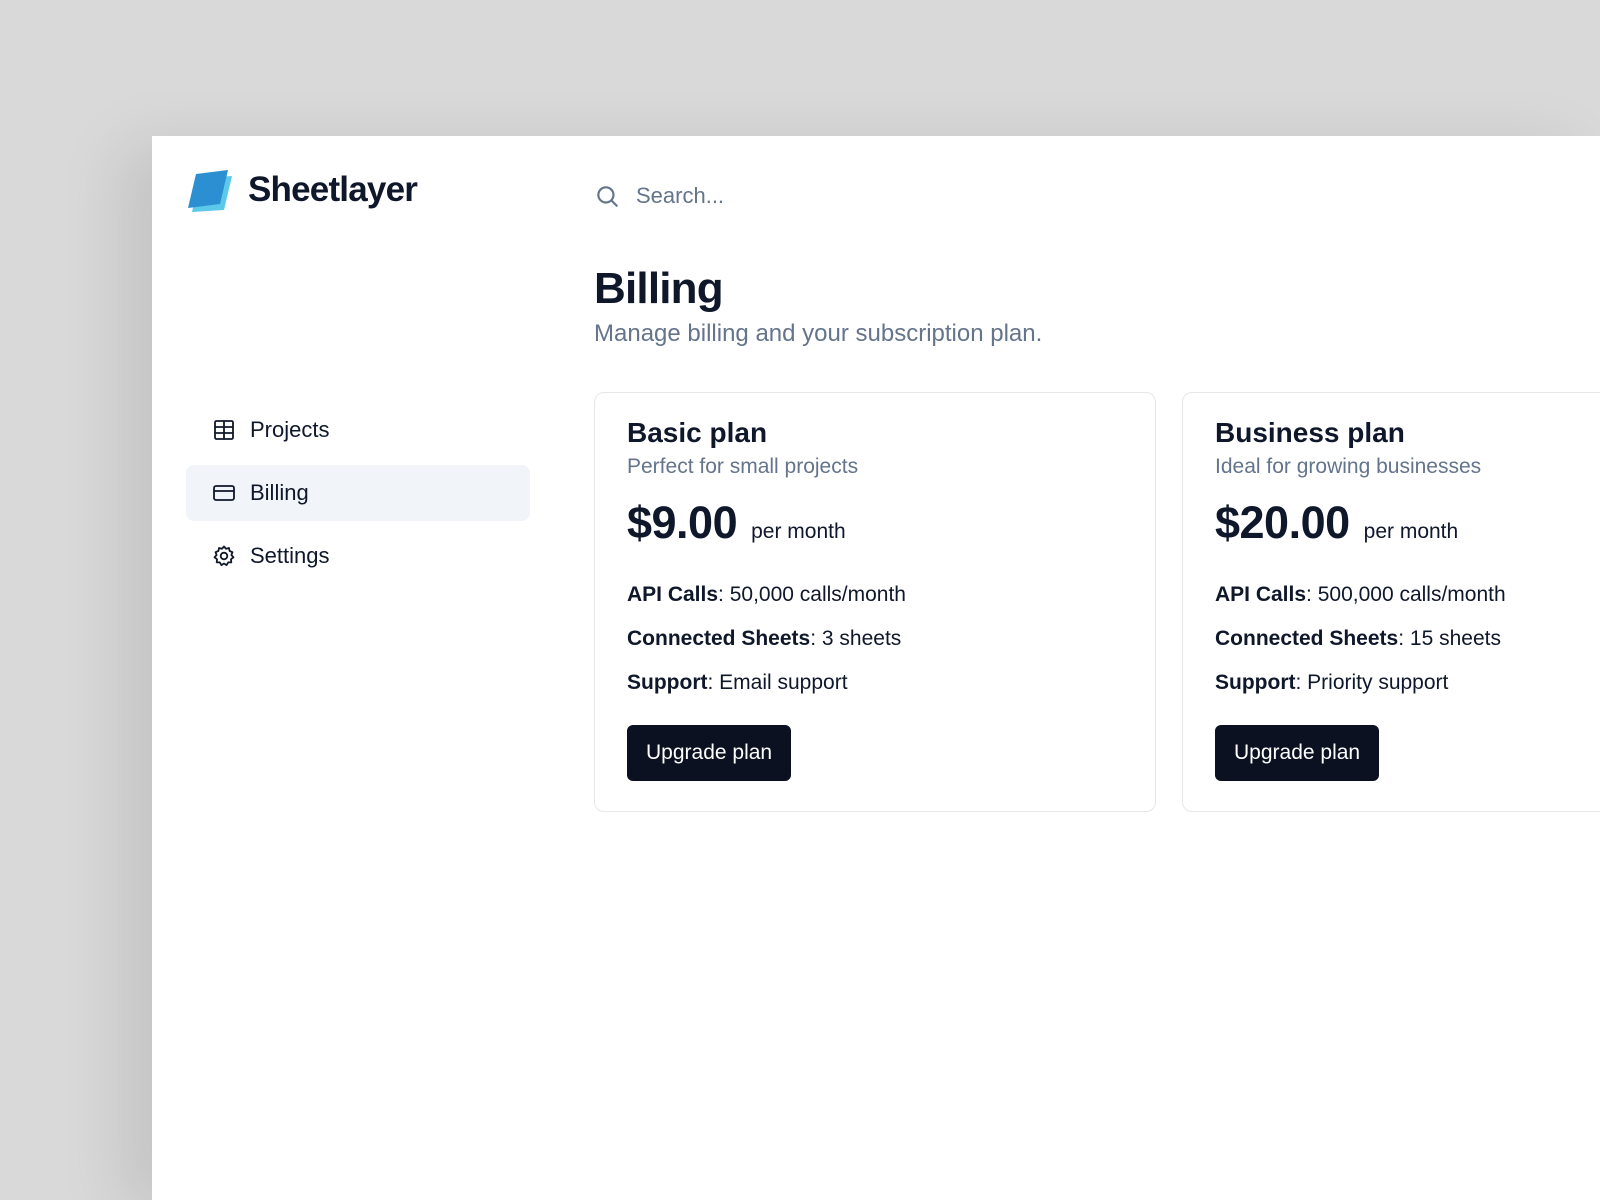  What do you see at coordinates (224, 493) in the screenshot?
I see `credit-card-icon` at bounding box center [224, 493].